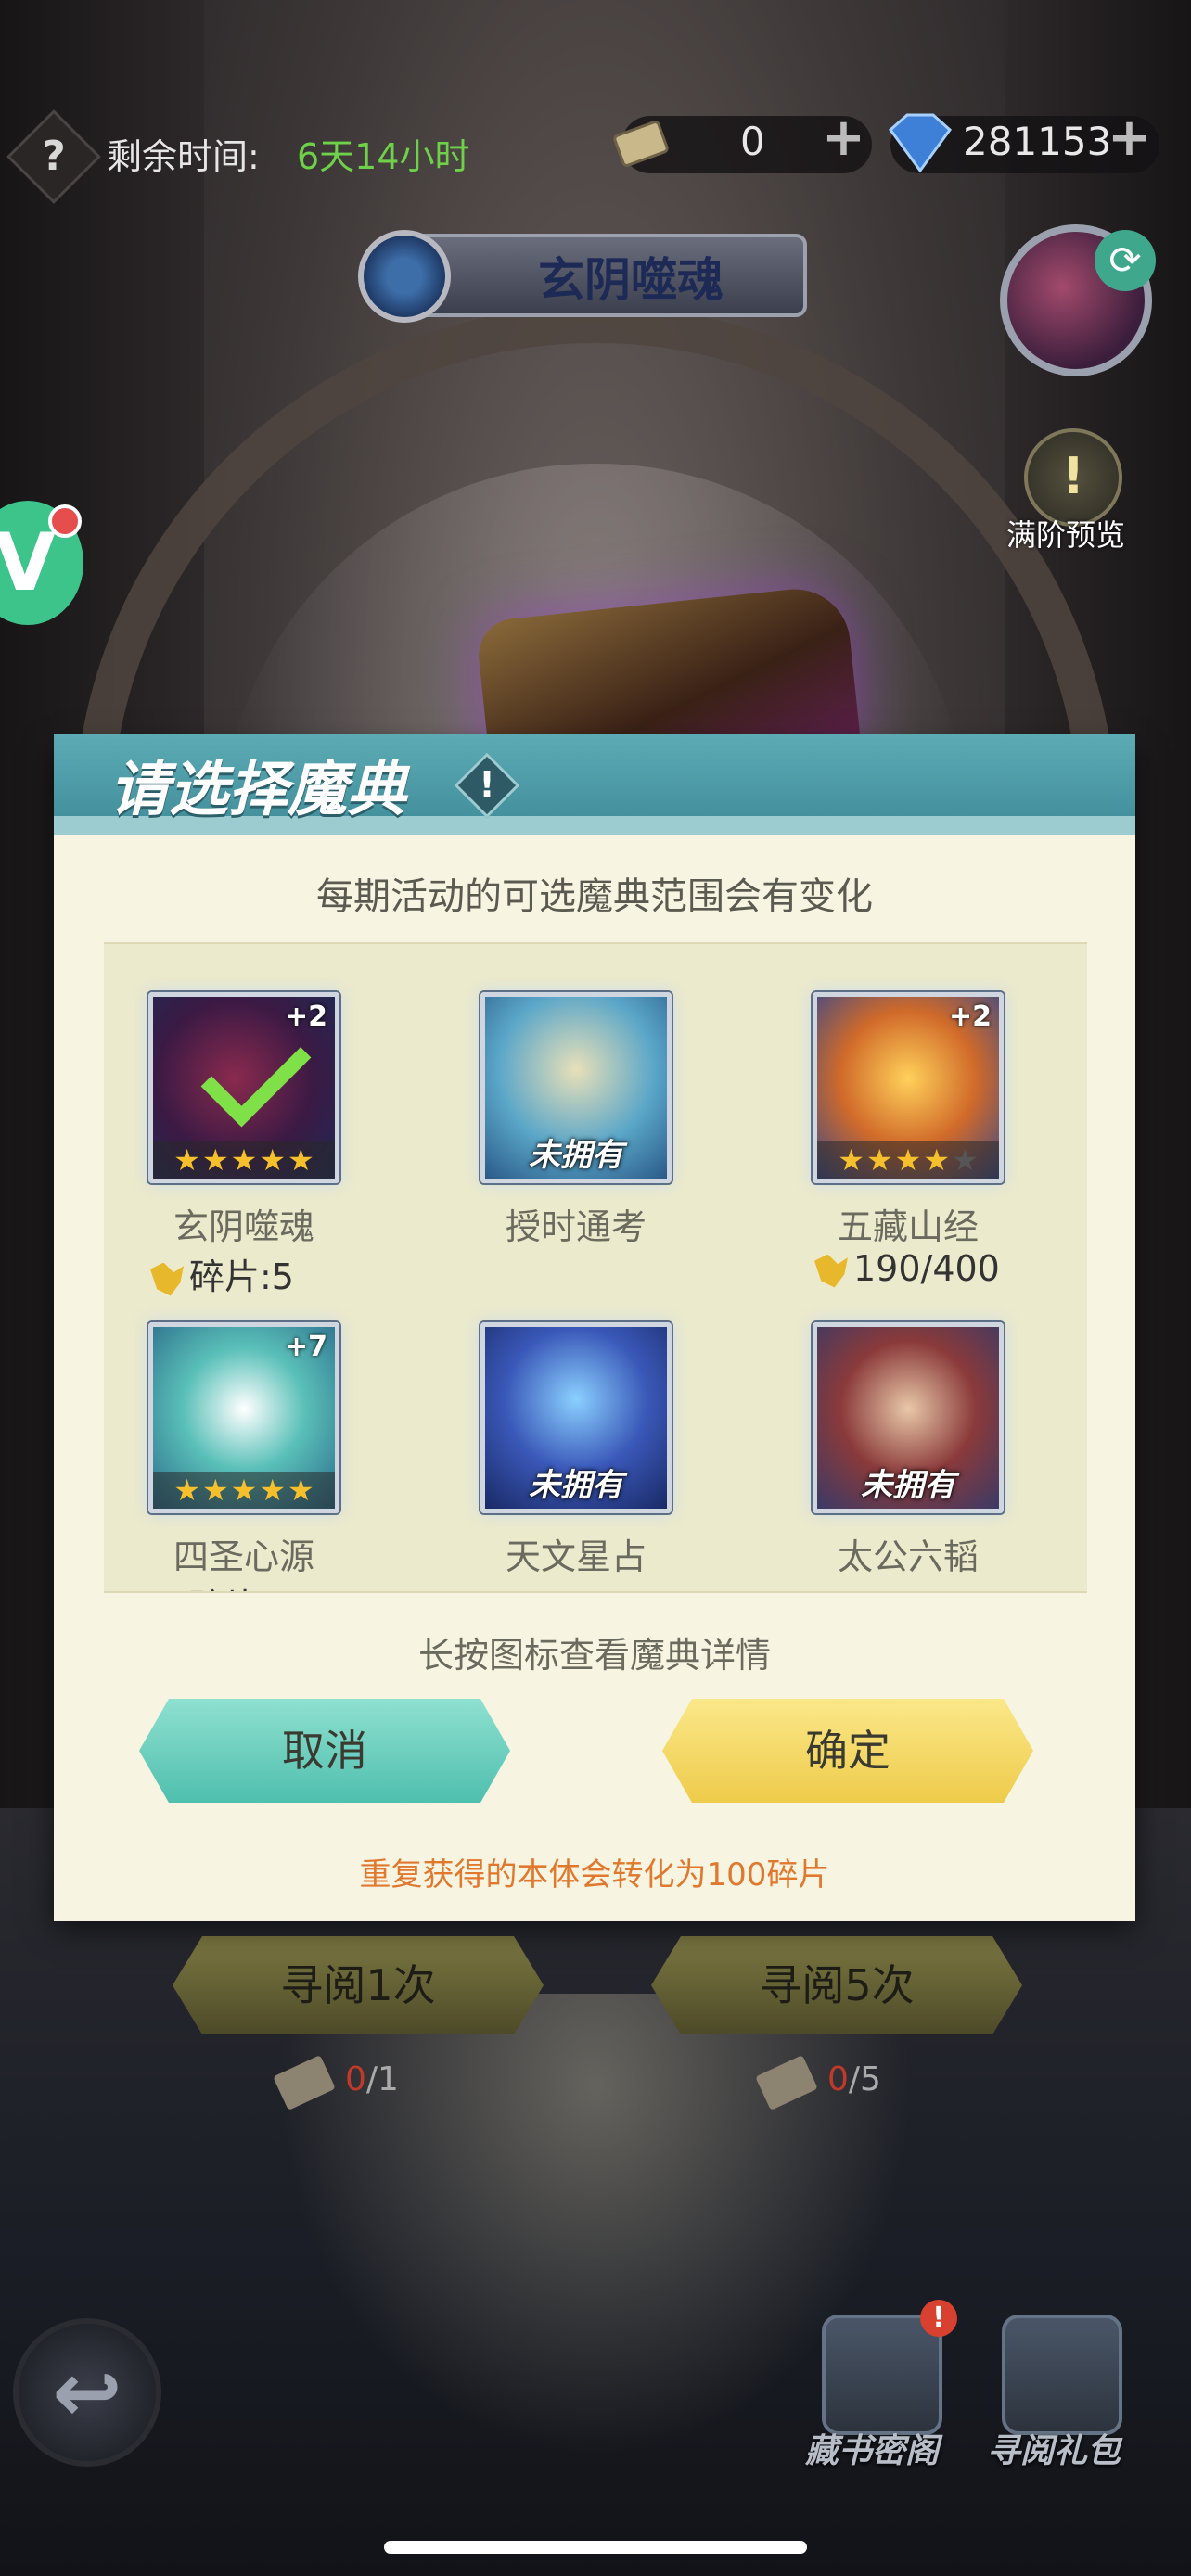 The width and height of the screenshot is (1191, 2576). What do you see at coordinates (641, 144) in the screenshot?
I see `ticket-icon` at bounding box center [641, 144].